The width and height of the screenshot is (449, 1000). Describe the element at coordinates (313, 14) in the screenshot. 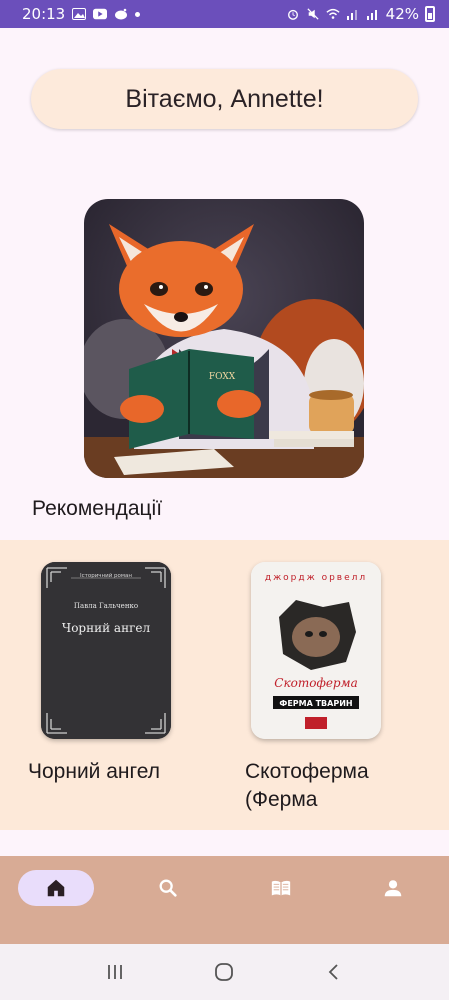

I see `mute-icon` at that location.